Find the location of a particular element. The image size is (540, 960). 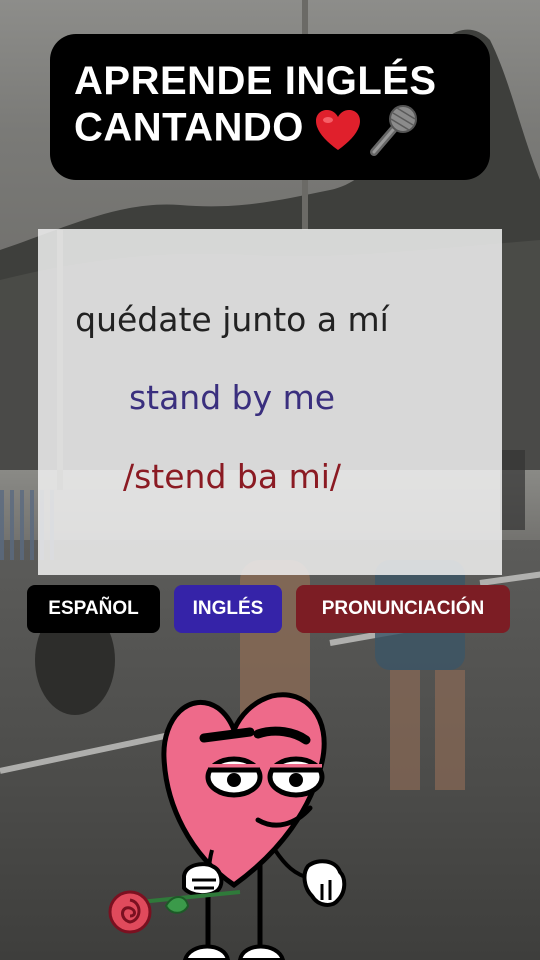

lyric-spanish: quédate junto a mí is located at coordinates (232, 319).